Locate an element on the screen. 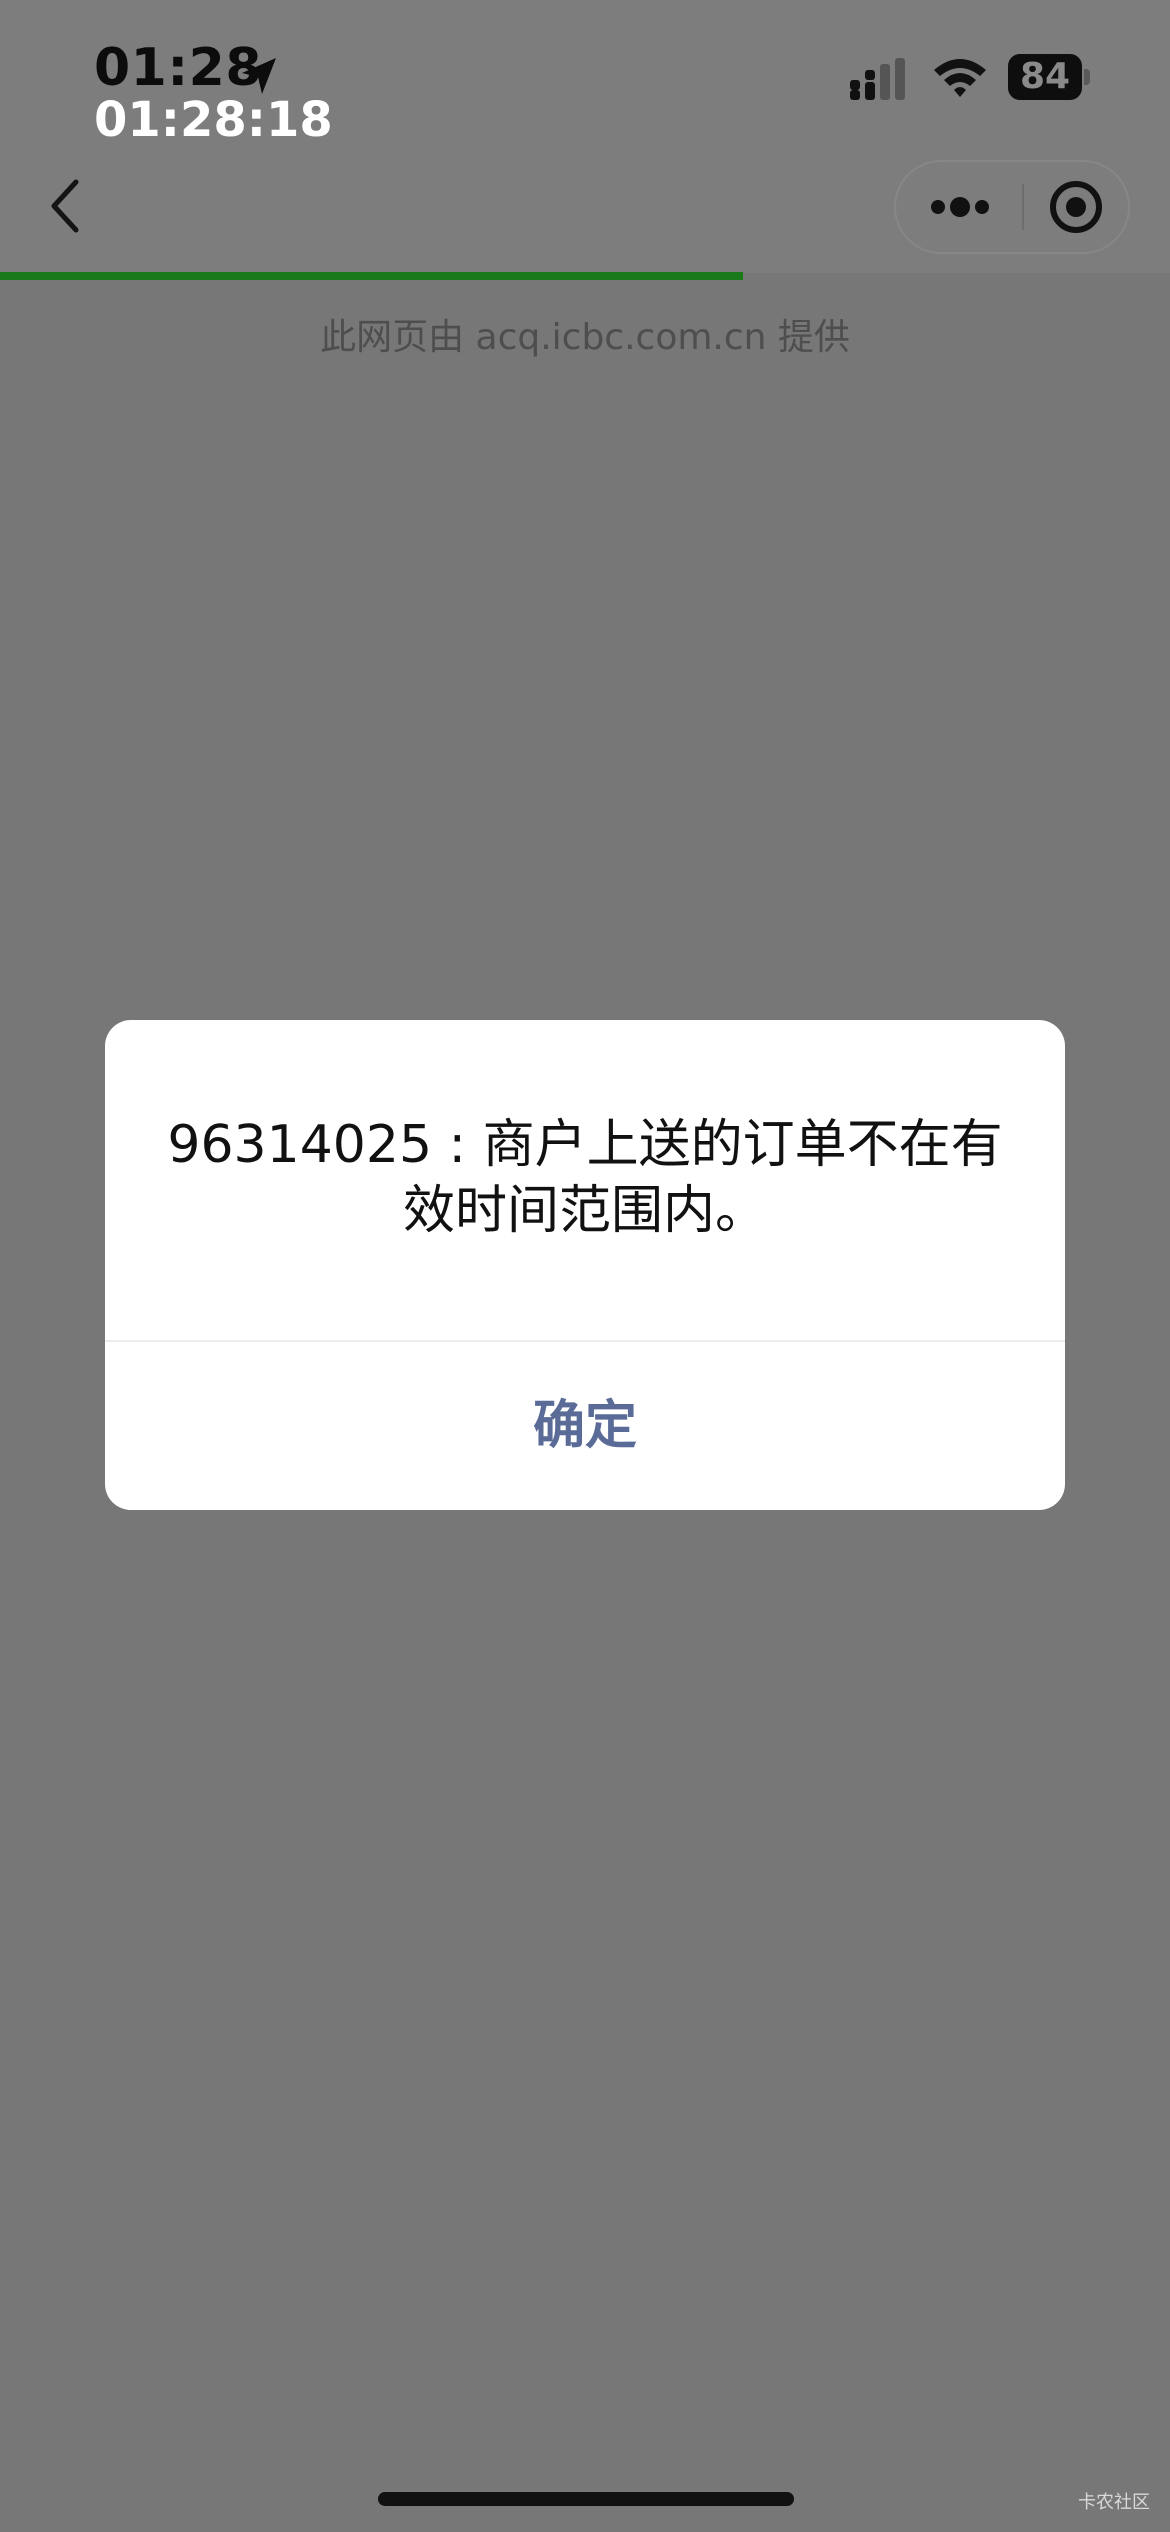  page-load-progress is located at coordinates (585, 276).